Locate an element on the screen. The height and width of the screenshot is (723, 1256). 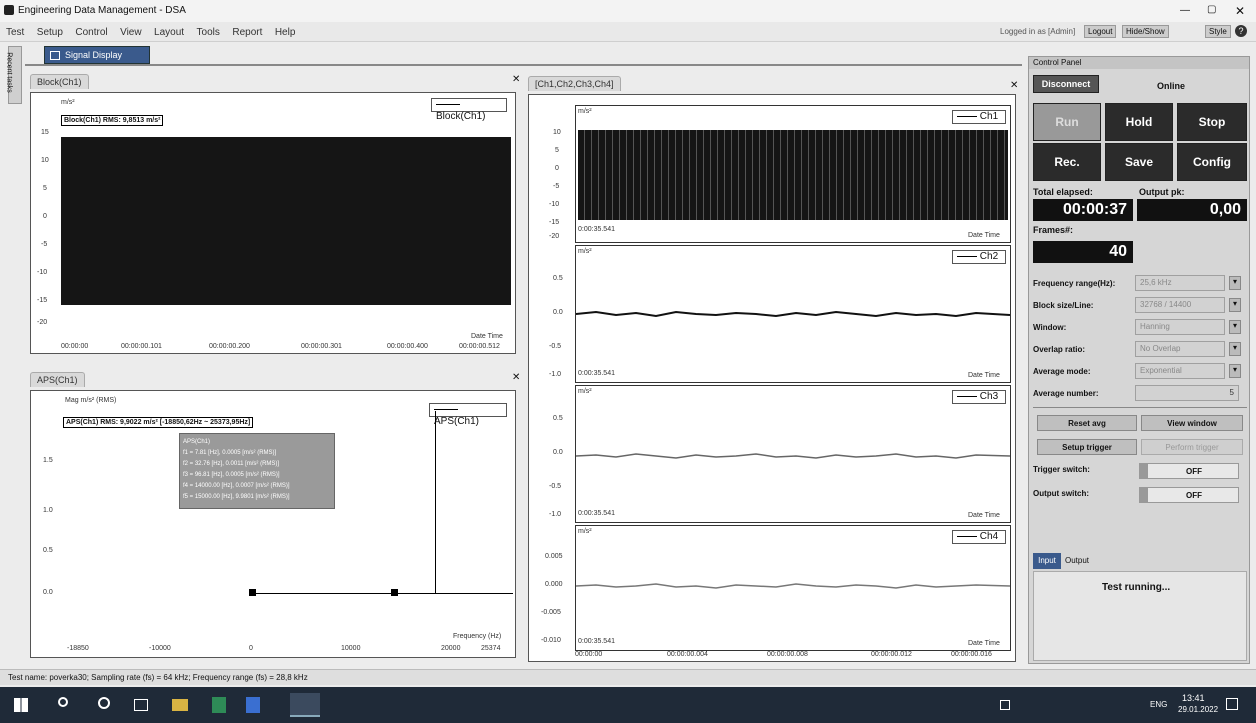
tooltip-line: f2 = 32.76 [Hz], 0.0011 [m/s² (RMS)] is located at coordinates (231, 464).